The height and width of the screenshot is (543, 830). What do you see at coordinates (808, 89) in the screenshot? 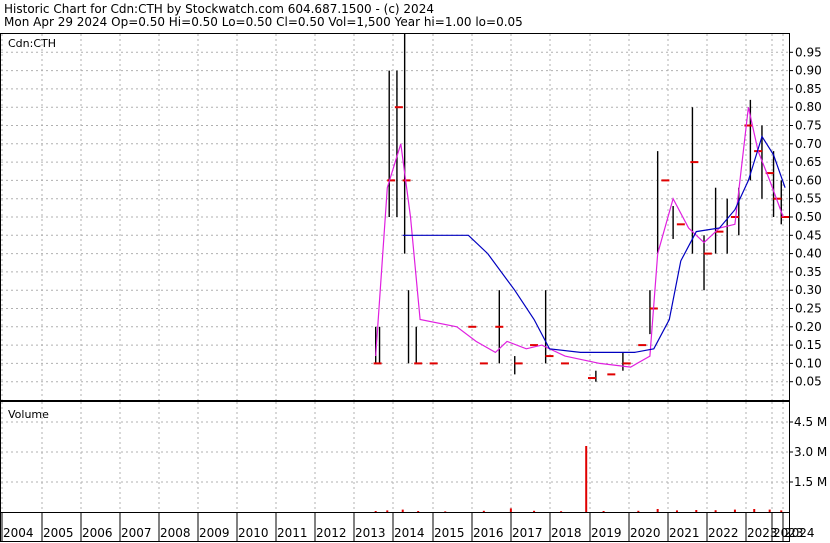
I see `y-tick-label: 0.85` at bounding box center [808, 89].